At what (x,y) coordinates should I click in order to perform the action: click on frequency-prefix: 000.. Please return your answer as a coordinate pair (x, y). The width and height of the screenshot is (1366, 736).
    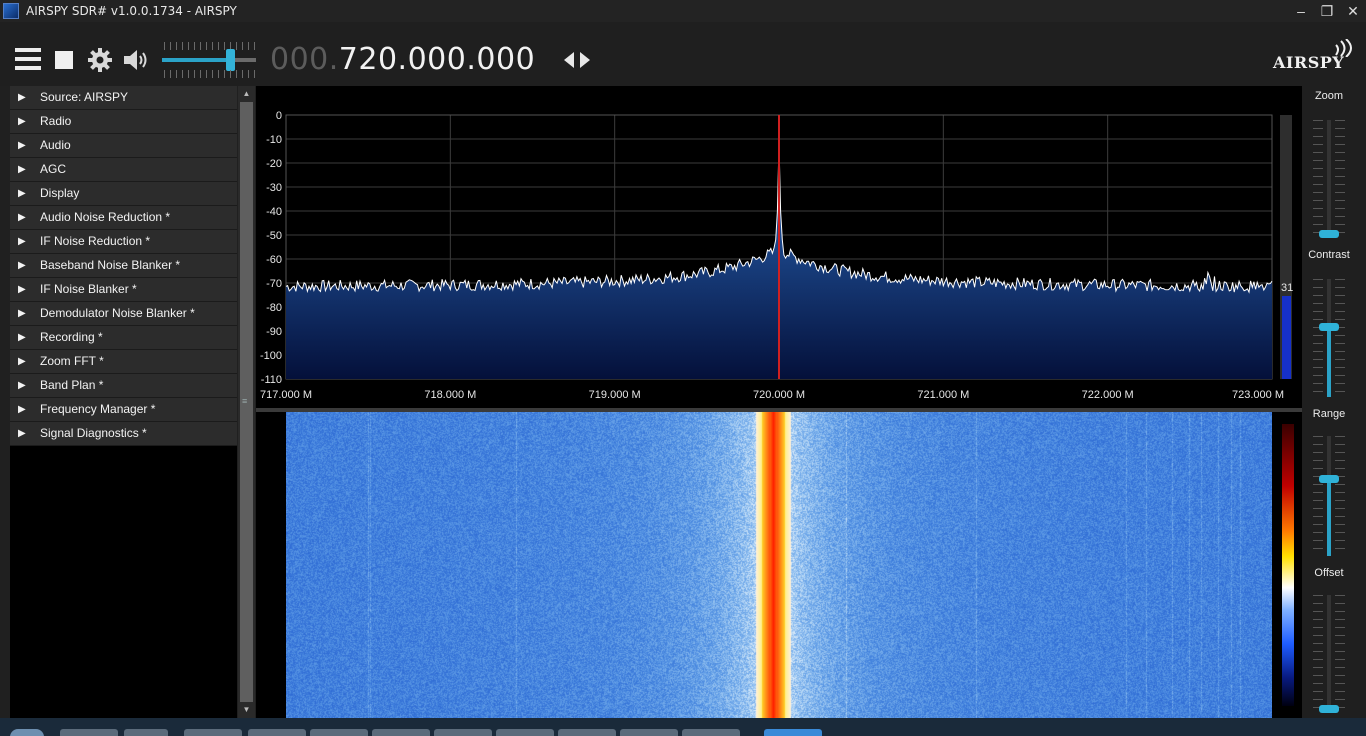
    Looking at the image, I should click on (304, 59).